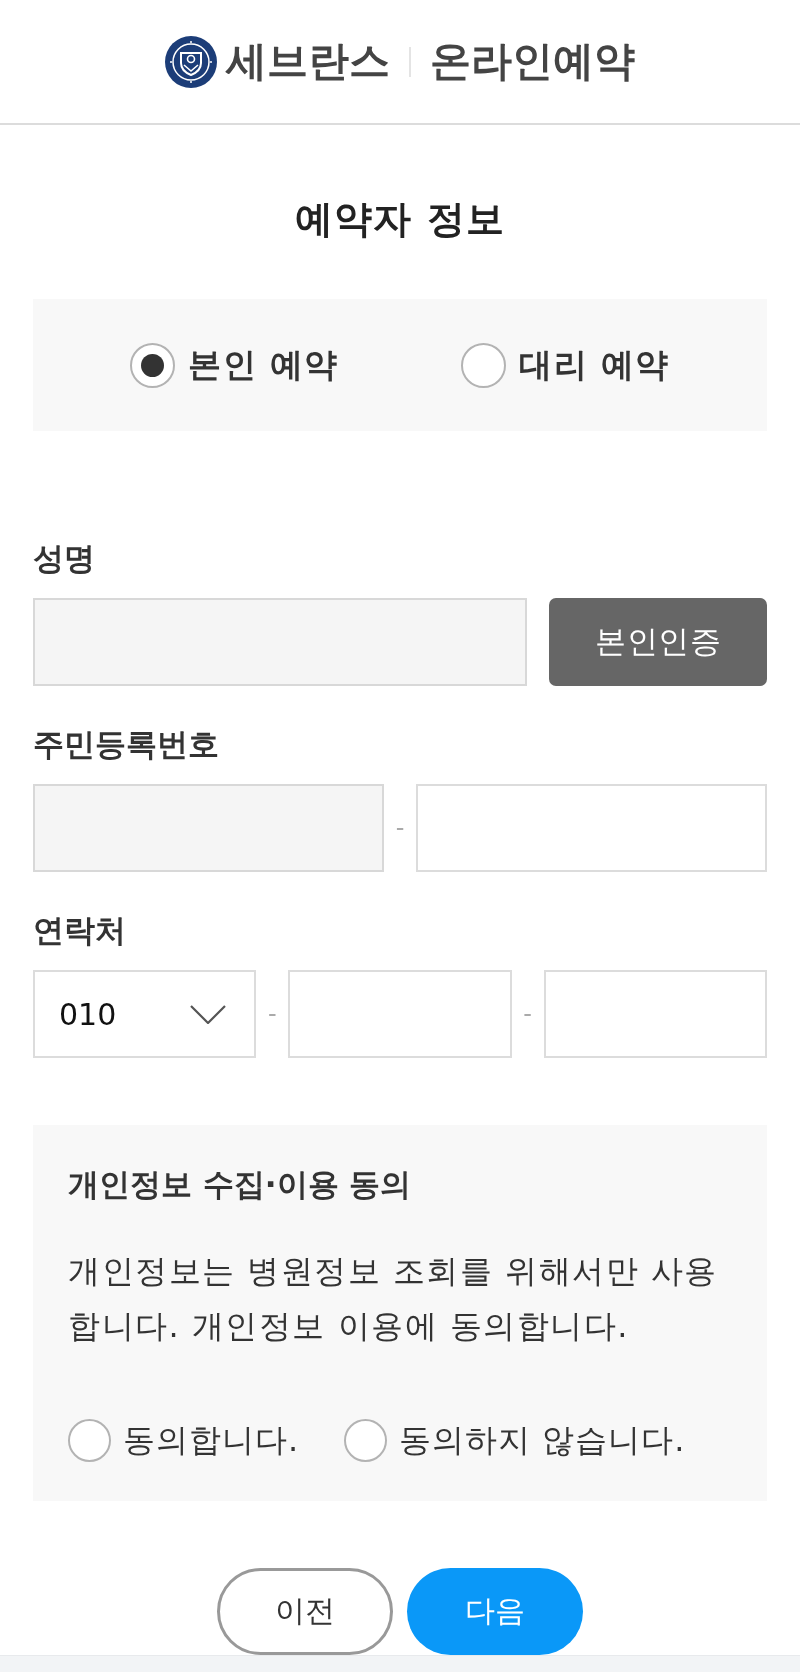  What do you see at coordinates (532, 61) in the screenshot?
I see `service-name: 온라인예약` at bounding box center [532, 61].